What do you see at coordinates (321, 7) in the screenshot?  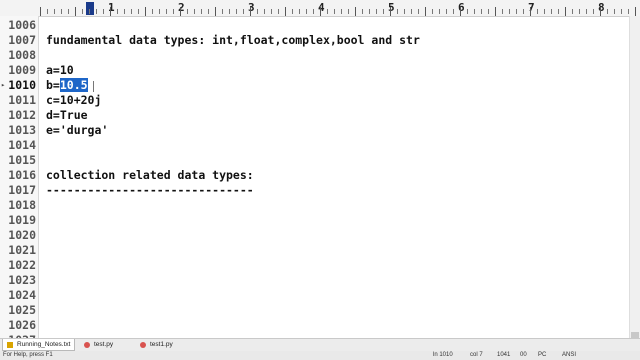 I see `ruler-number: 4` at bounding box center [321, 7].